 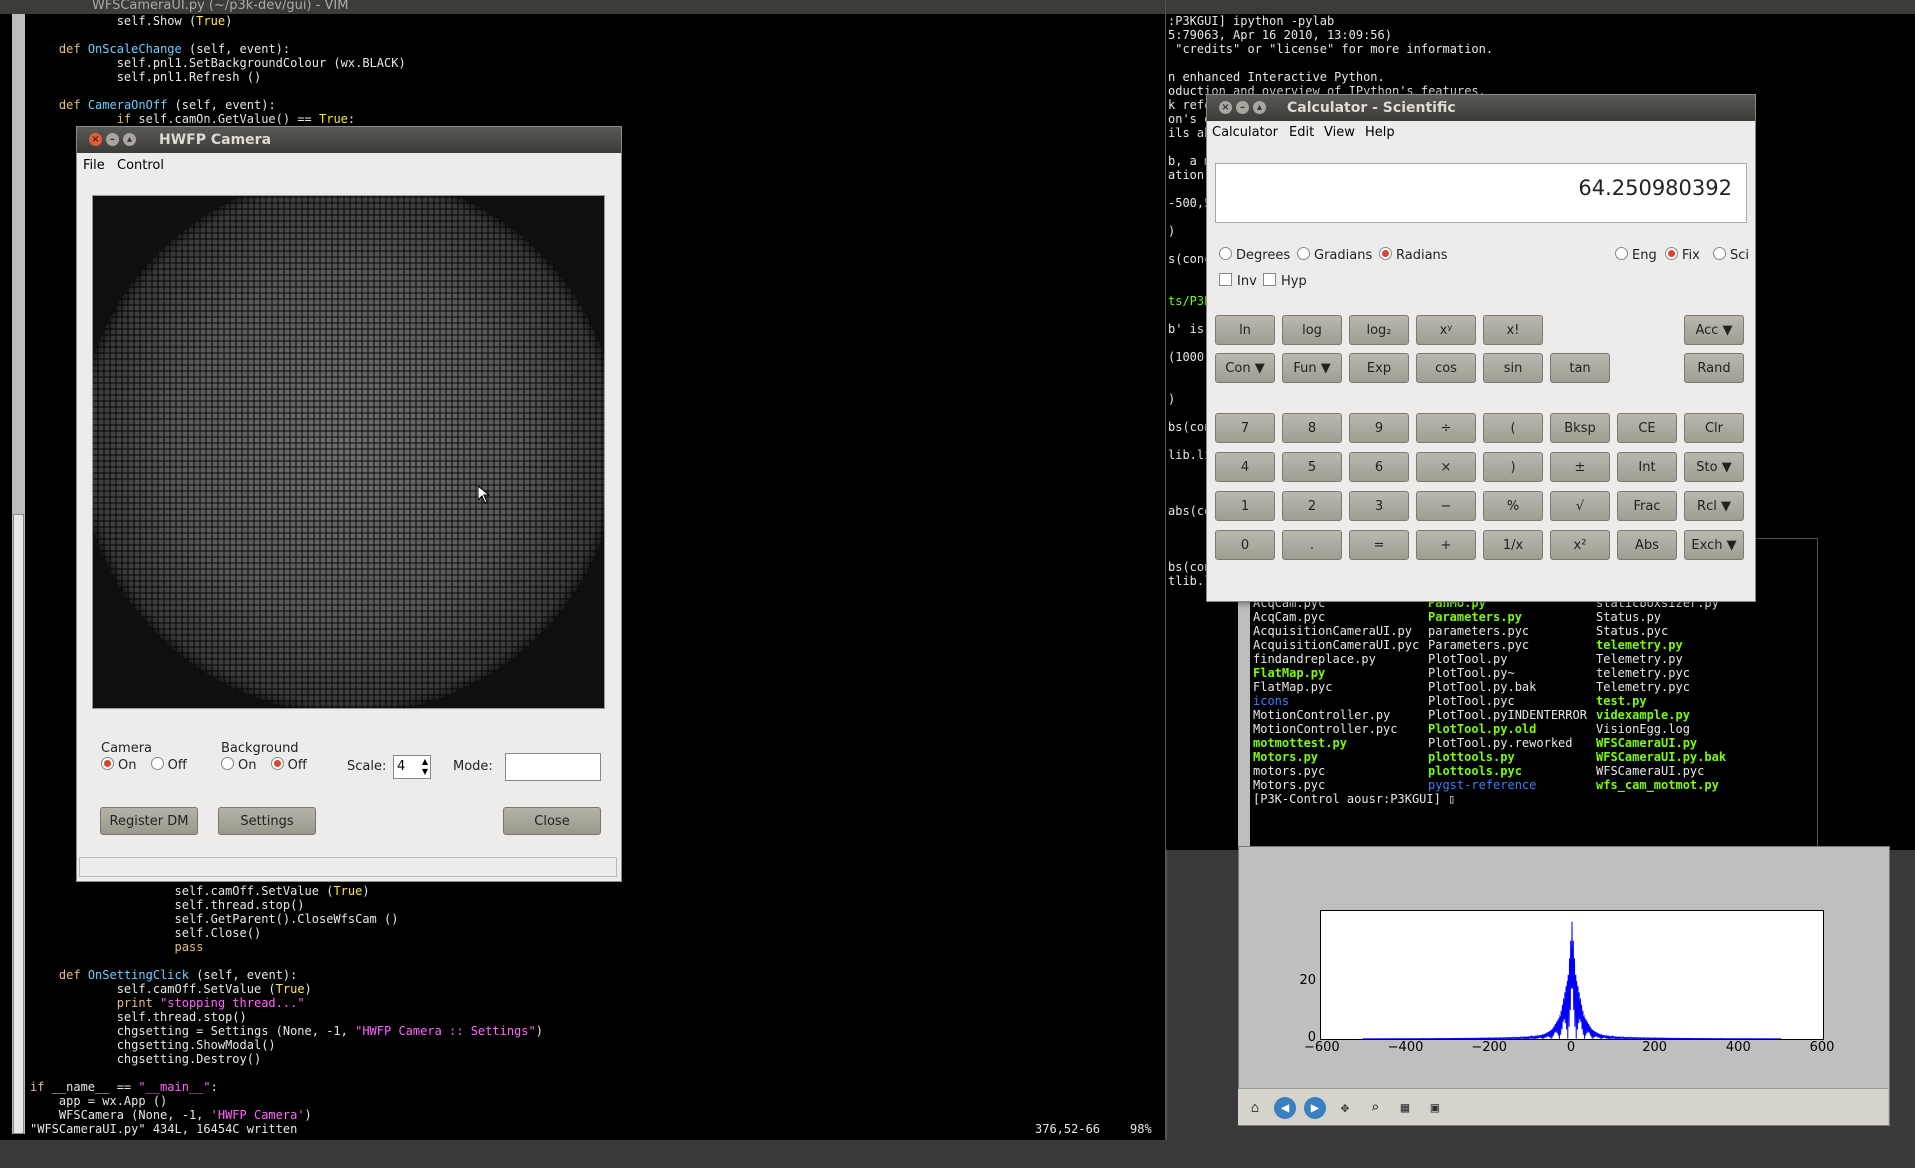 What do you see at coordinates (1446, 545) in the screenshot?
I see `calc-key: +` at bounding box center [1446, 545].